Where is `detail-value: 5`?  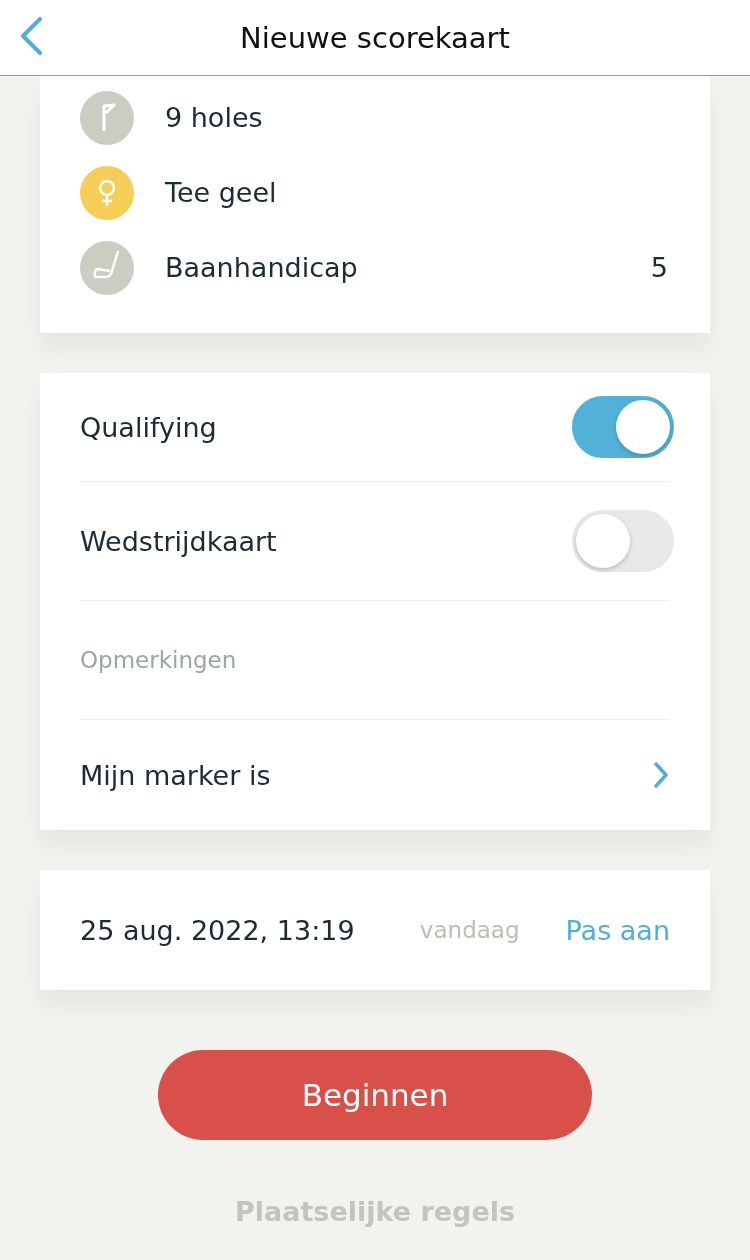 detail-value: 5 is located at coordinates (659, 267).